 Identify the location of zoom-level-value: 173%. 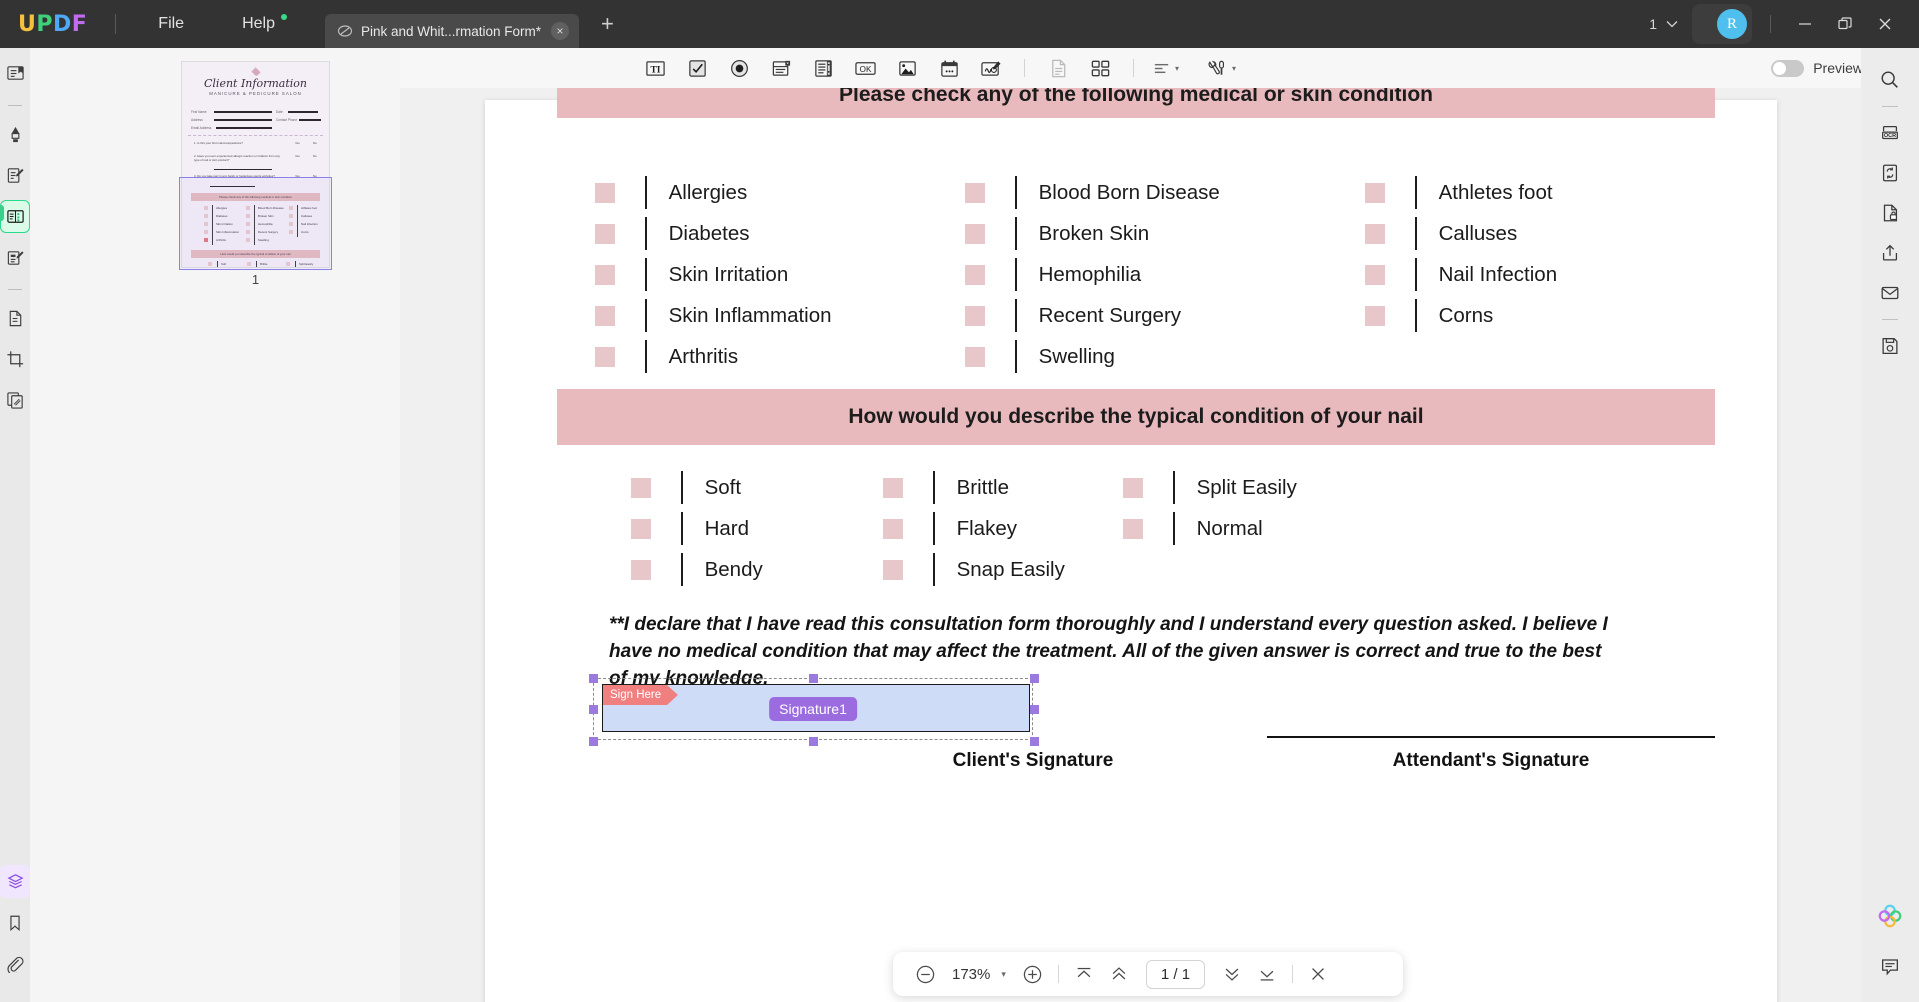
(971, 974).